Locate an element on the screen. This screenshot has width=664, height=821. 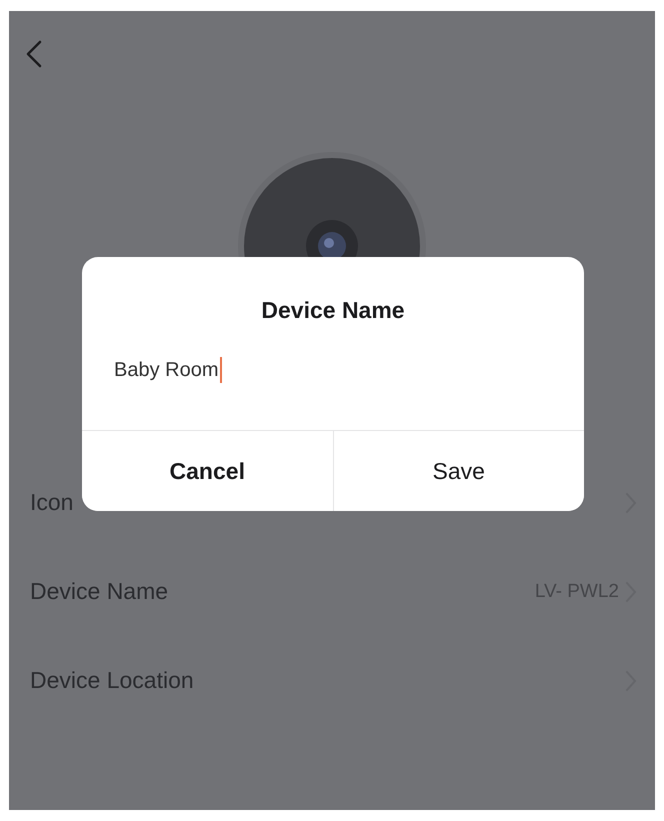
dialog-title: Device Name is located at coordinates (333, 310).